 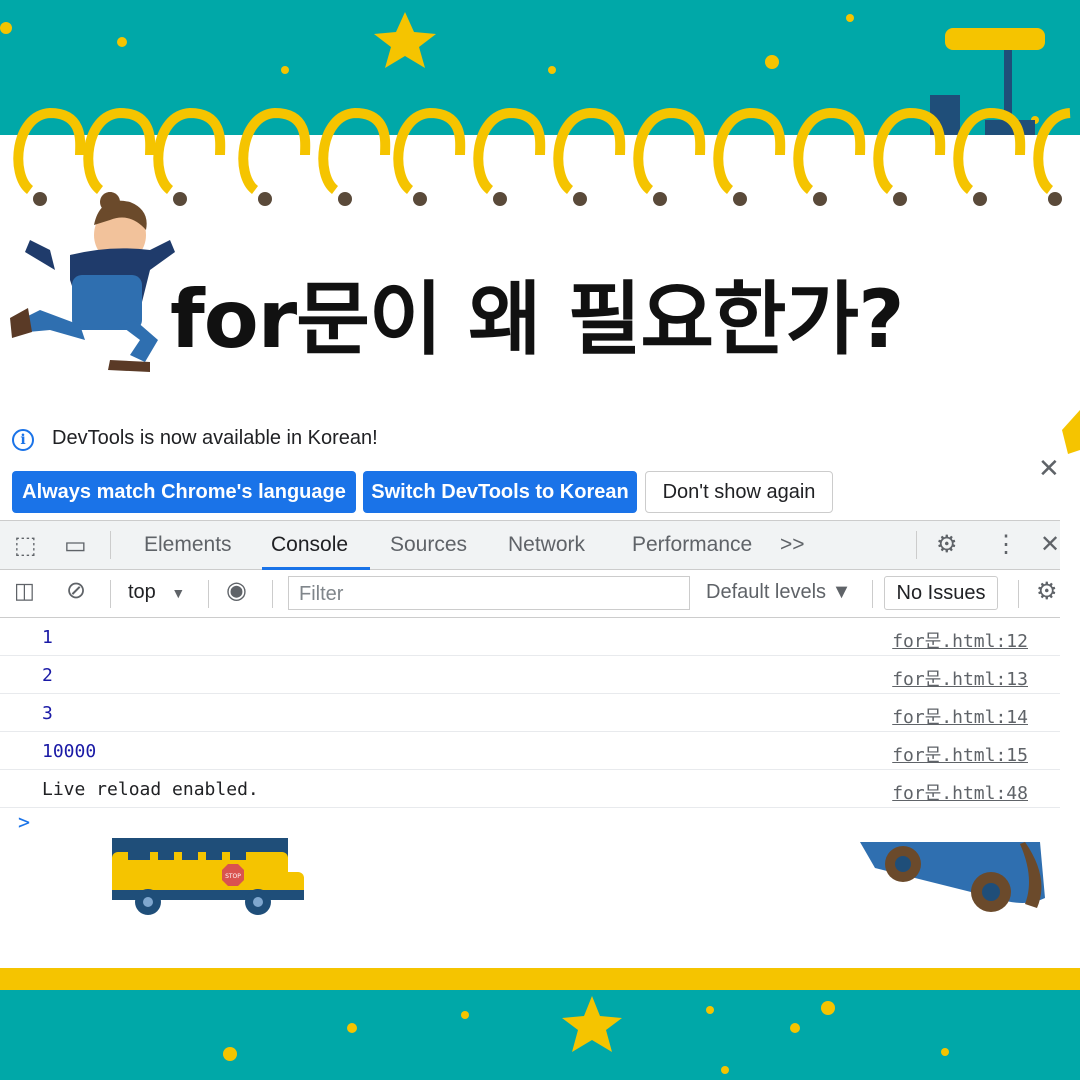 What do you see at coordinates (546, 545) in the screenshot?
I see `tab-network: Network` at bounding box center [546, 545].